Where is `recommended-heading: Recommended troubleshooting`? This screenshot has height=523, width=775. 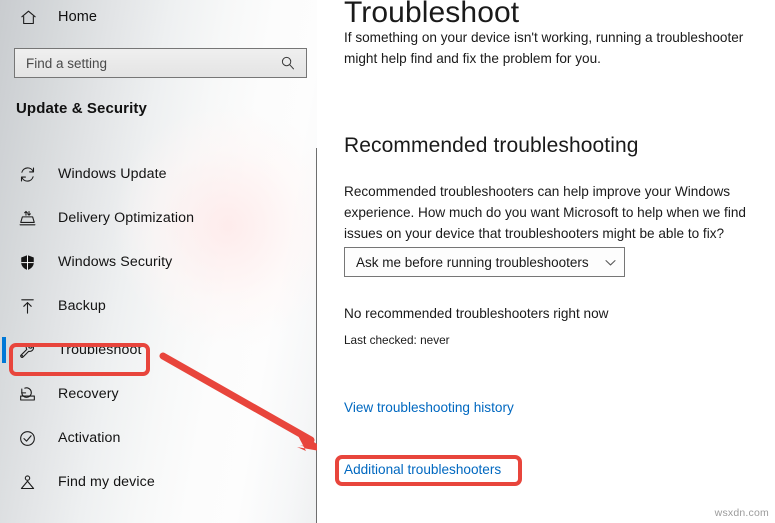
recommended-heading: Recommended troubleshooting is located at coordinates (491, 145).